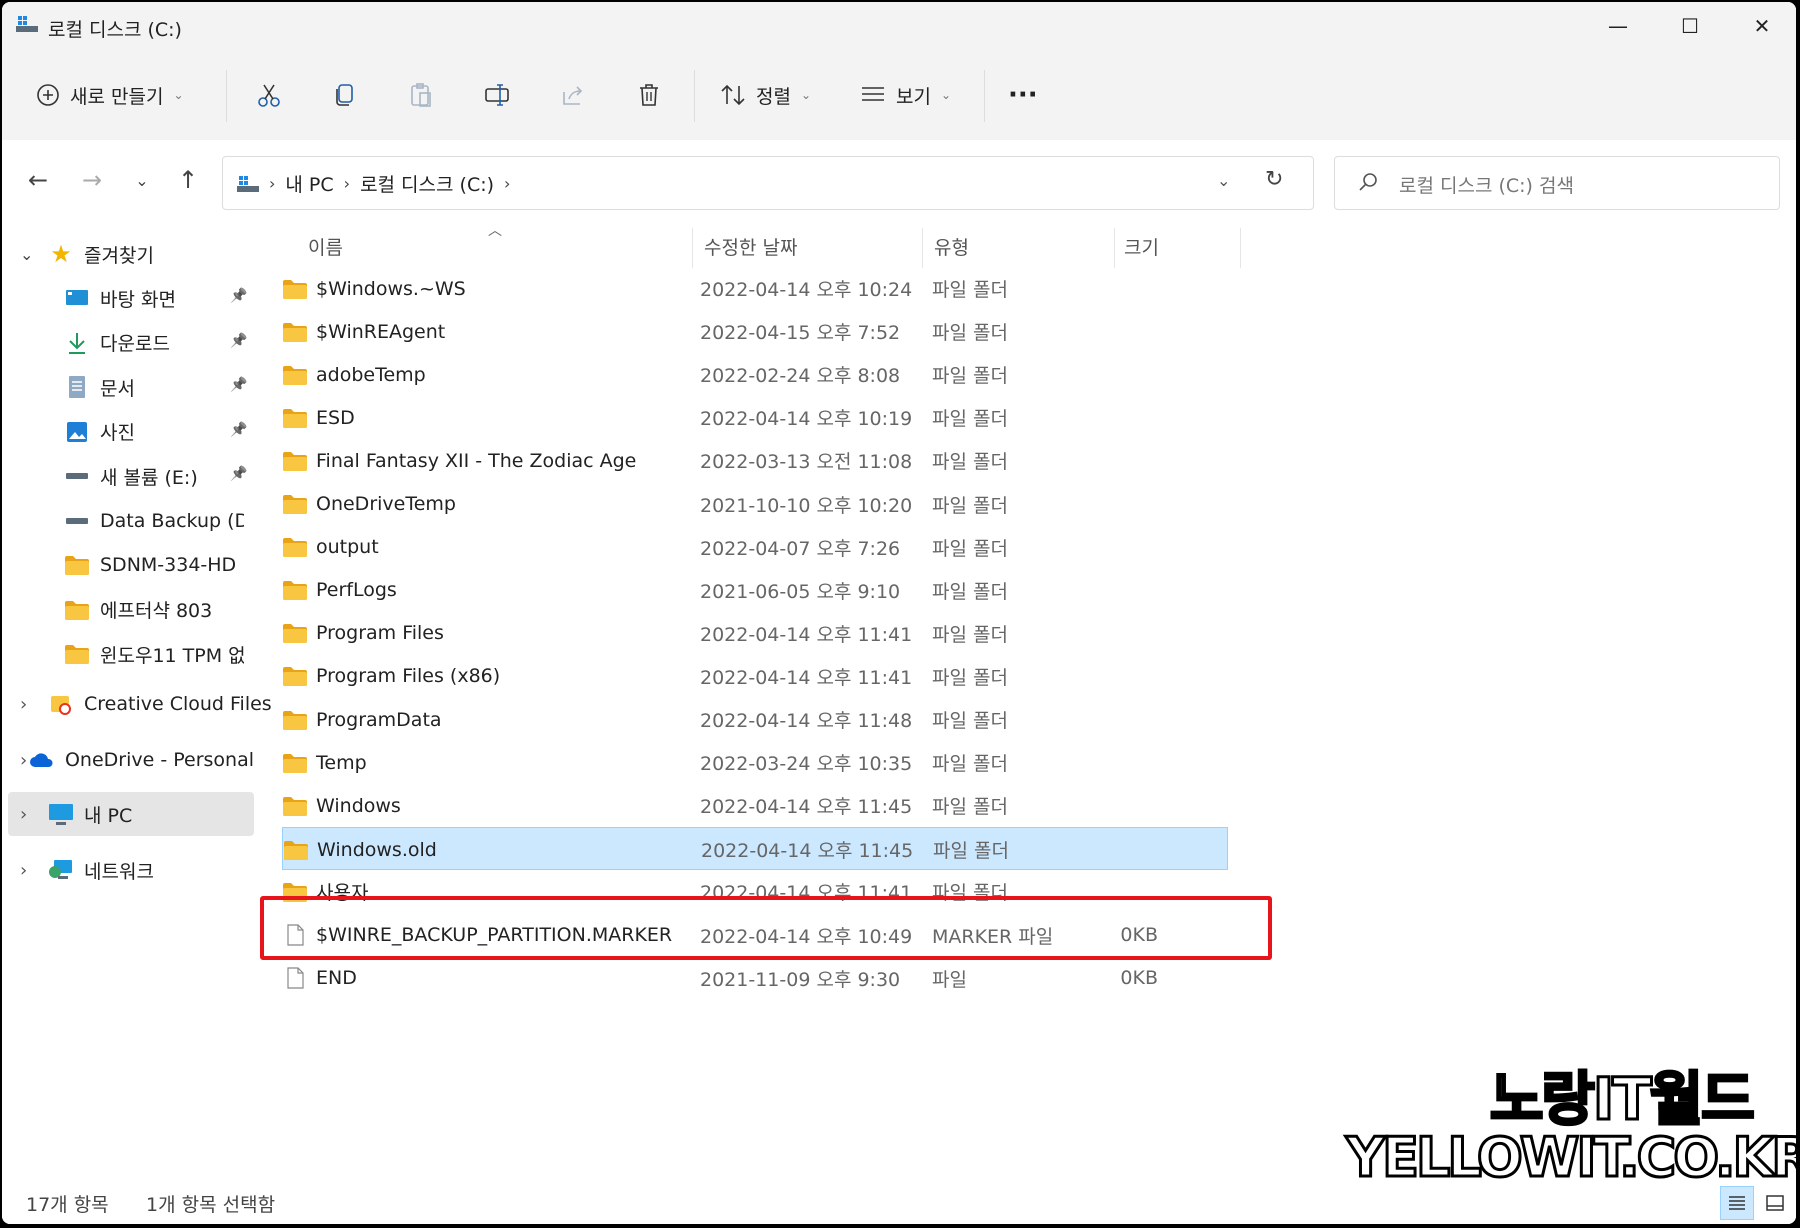 The image size is (1800, 1228). Describe the element at coordinates (154, 476) in the screenshot. I see `sidebar-item-quick-access: 새 볼륨 (E:)` at that location.